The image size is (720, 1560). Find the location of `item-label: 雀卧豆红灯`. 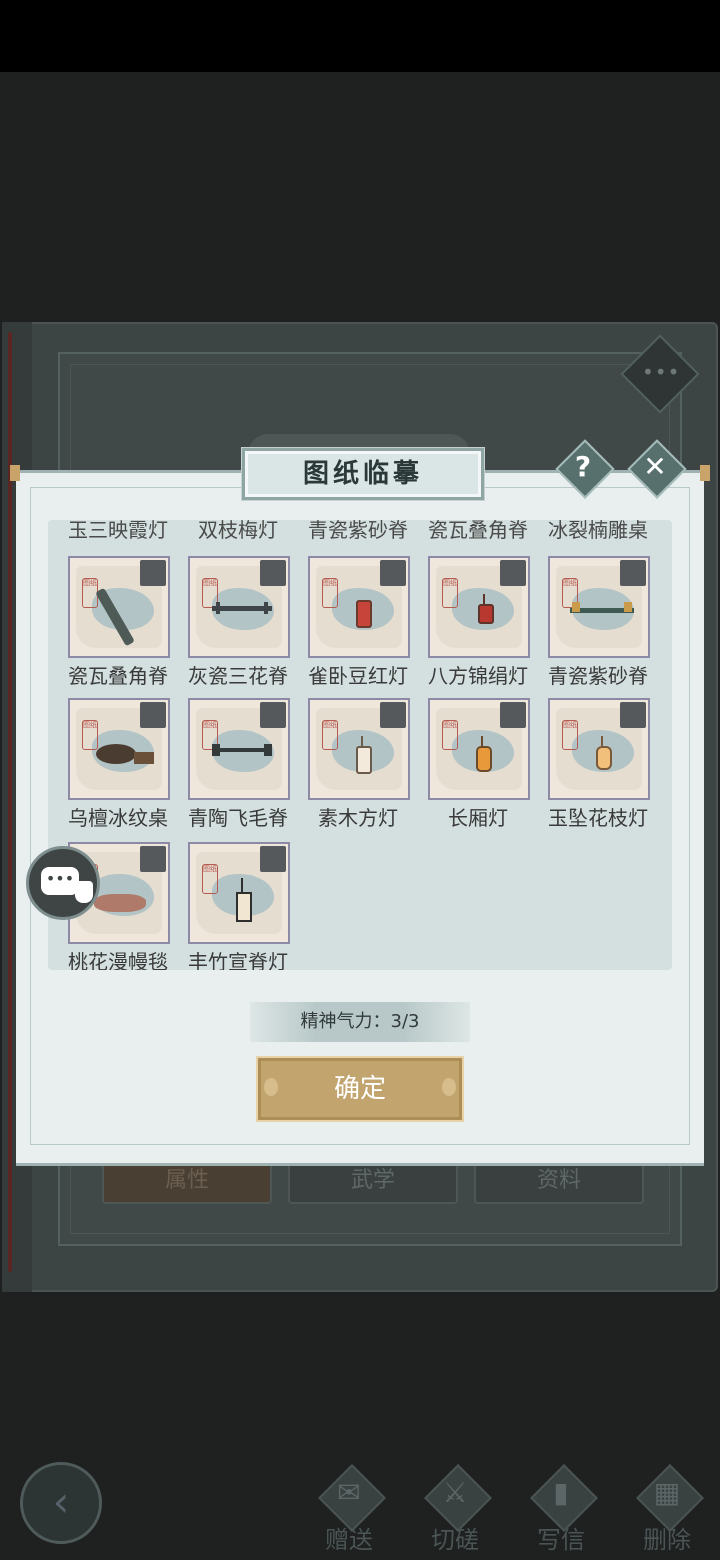

item-label: 雀卧豆红灯 is located at coordinates (358, 676).